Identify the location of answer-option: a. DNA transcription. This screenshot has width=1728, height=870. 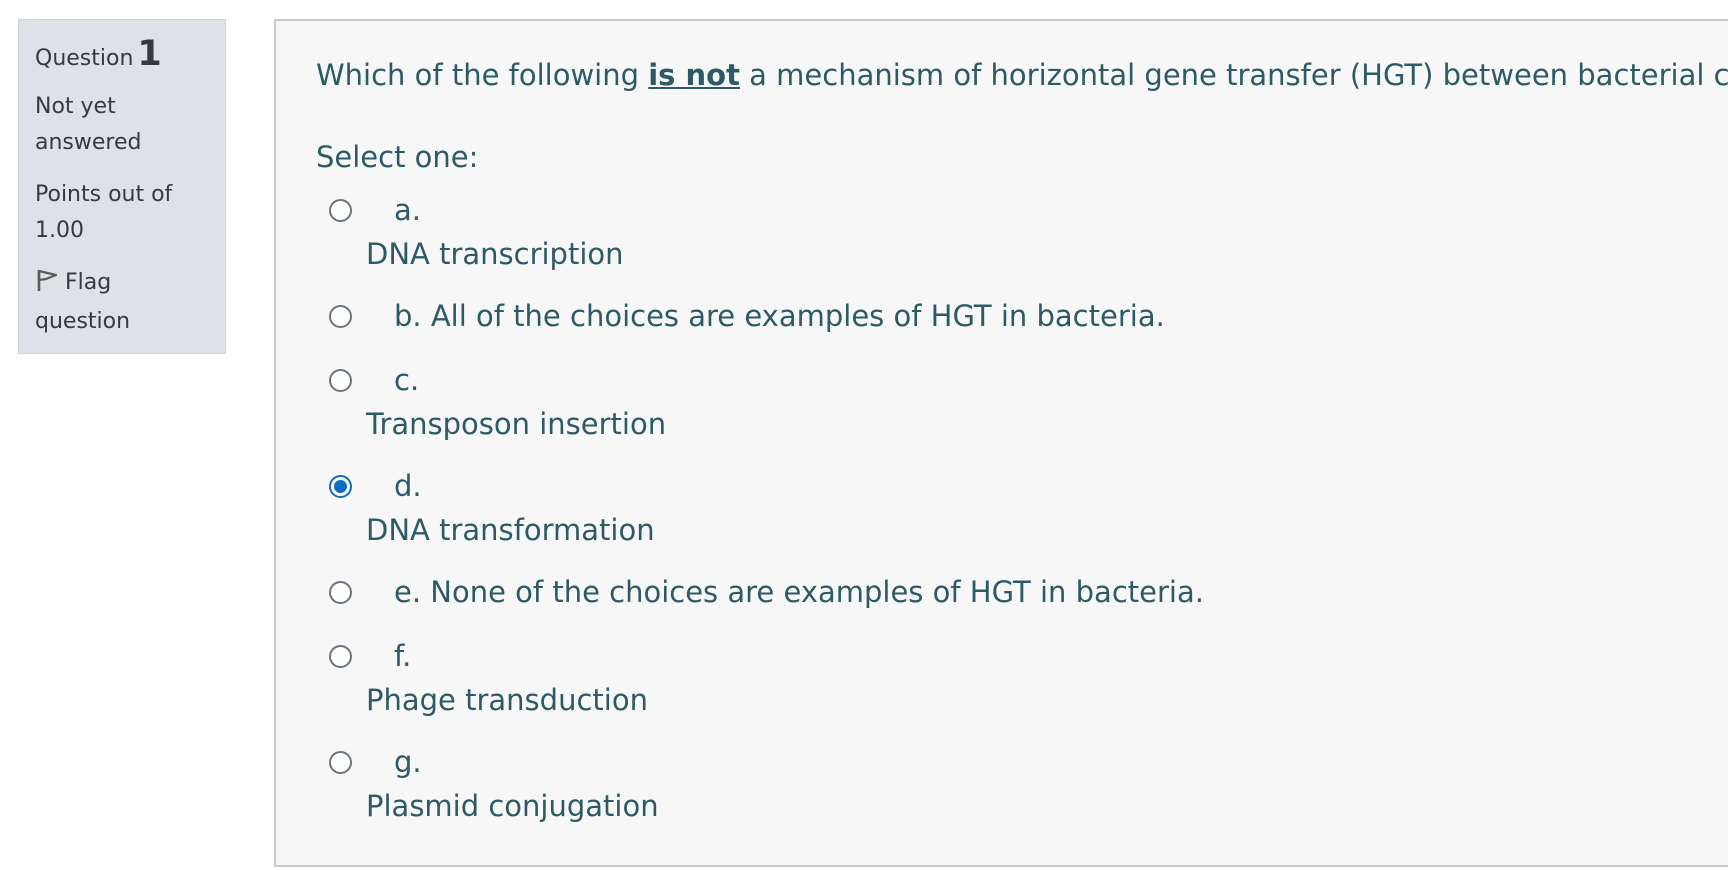
(1022, 231).